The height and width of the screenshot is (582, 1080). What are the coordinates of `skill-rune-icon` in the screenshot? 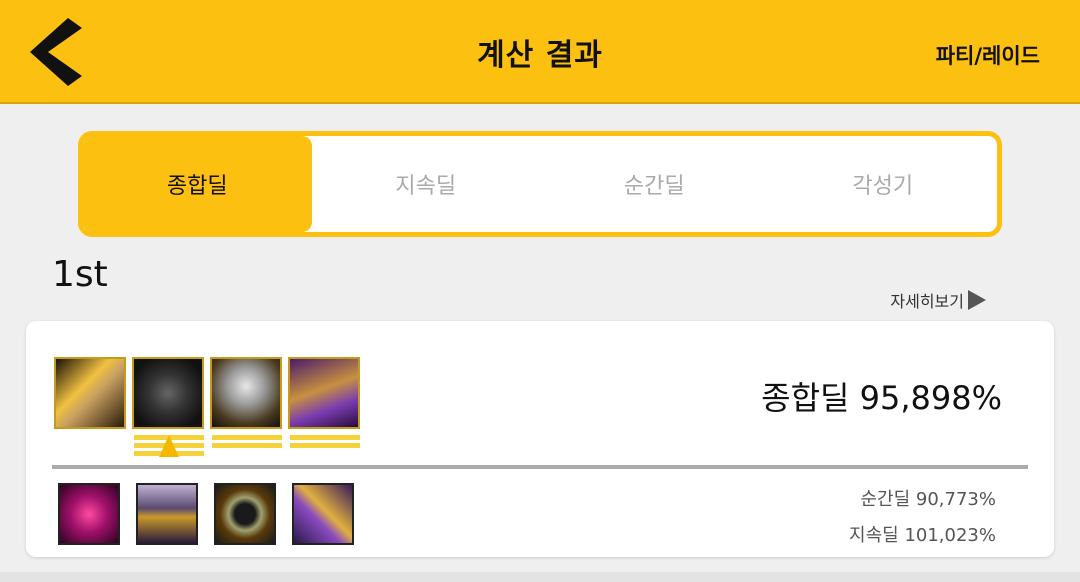 It's located at (324, 393).